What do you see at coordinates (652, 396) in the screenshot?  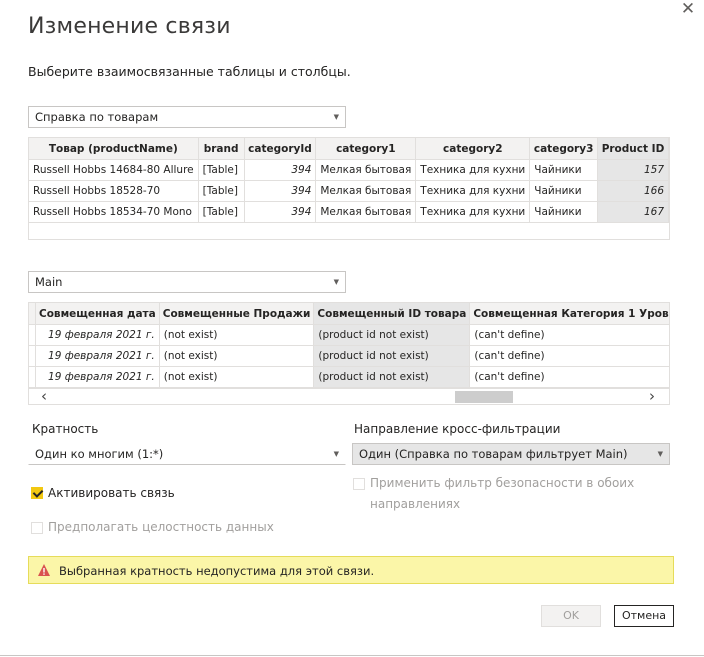 I see `scroll-right-icon: ›` at bounding box center [652, 396].